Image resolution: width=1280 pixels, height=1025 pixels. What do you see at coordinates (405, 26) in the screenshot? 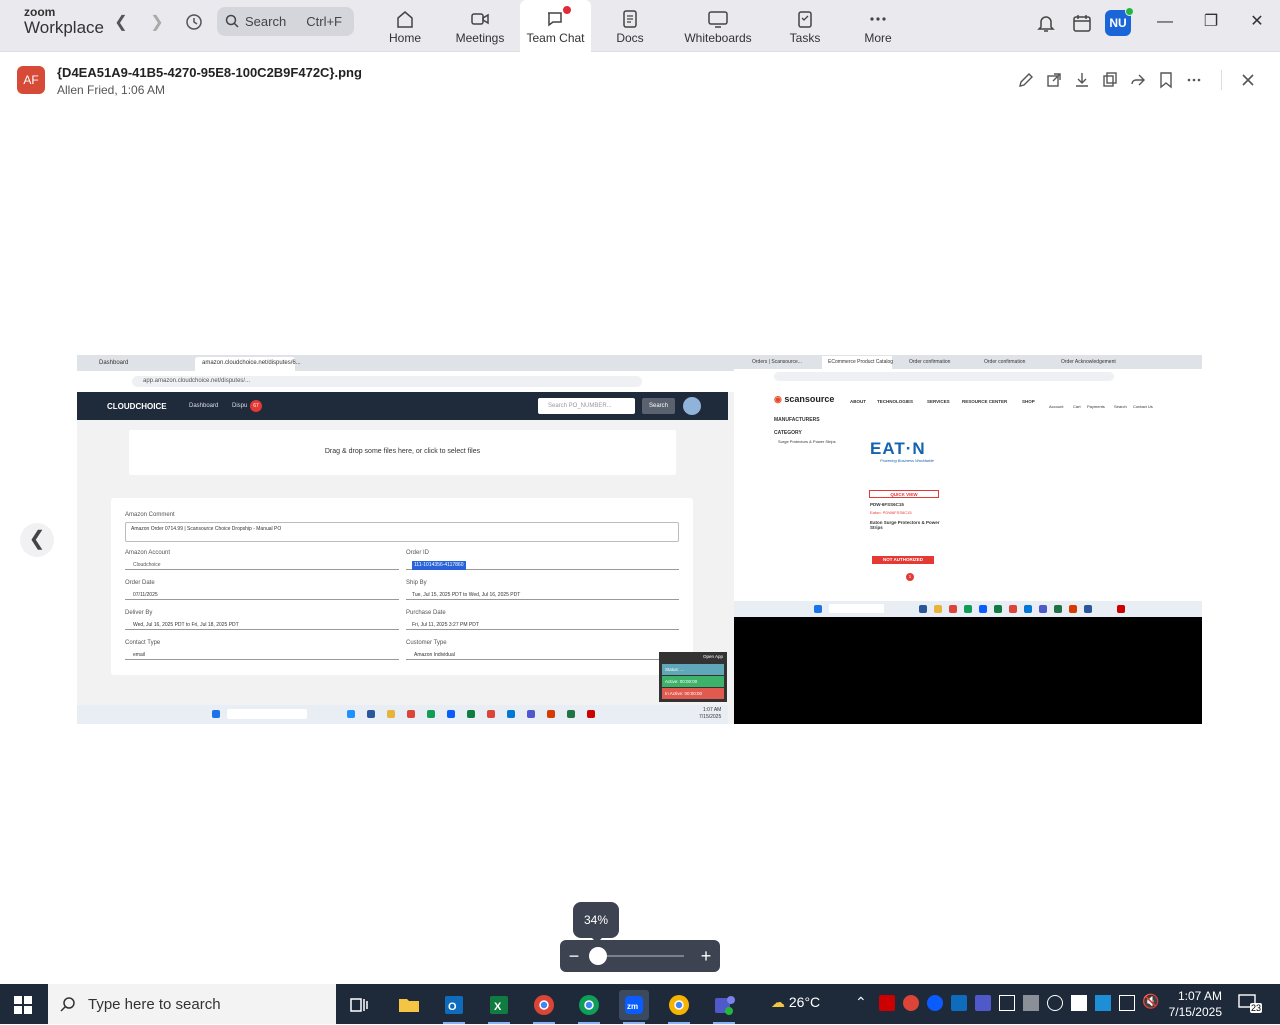
I see `tab-home: Home` at bounding box center [405, 26].